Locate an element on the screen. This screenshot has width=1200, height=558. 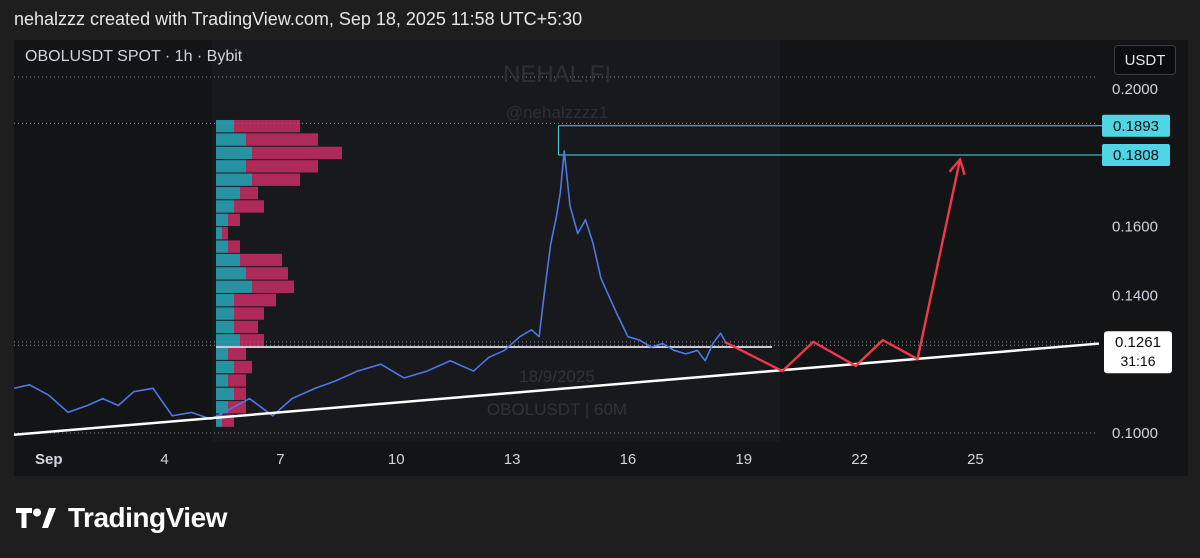
x-axis-tick-7: 22 is located at coordinates (859, 459).